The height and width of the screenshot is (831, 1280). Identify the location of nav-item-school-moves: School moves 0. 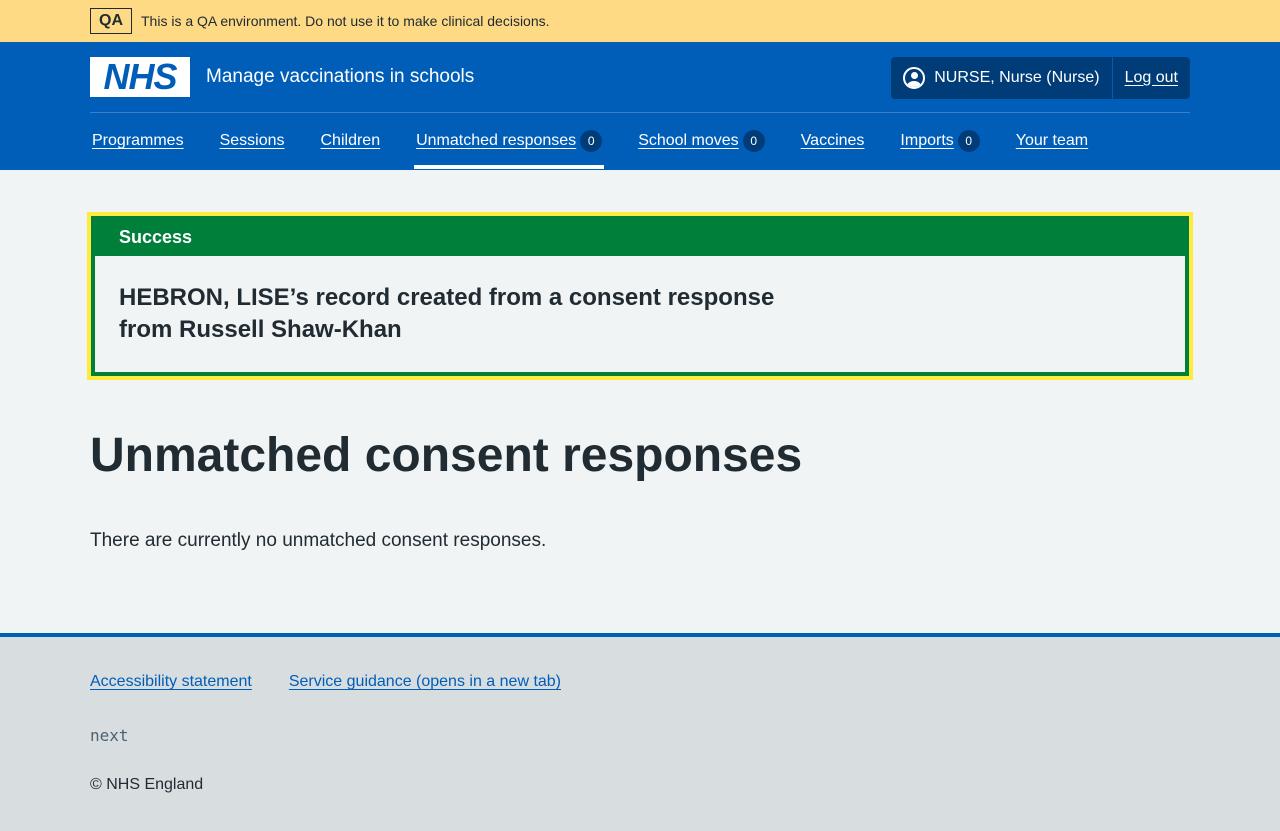
(701, 141).